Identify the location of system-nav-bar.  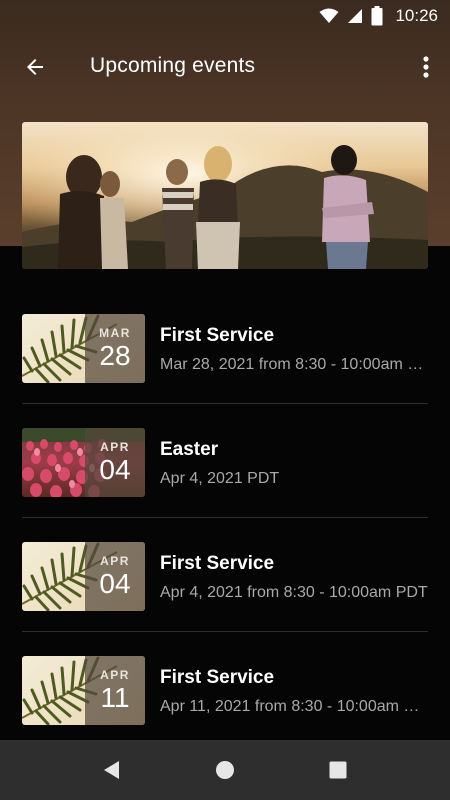
(225, 770).